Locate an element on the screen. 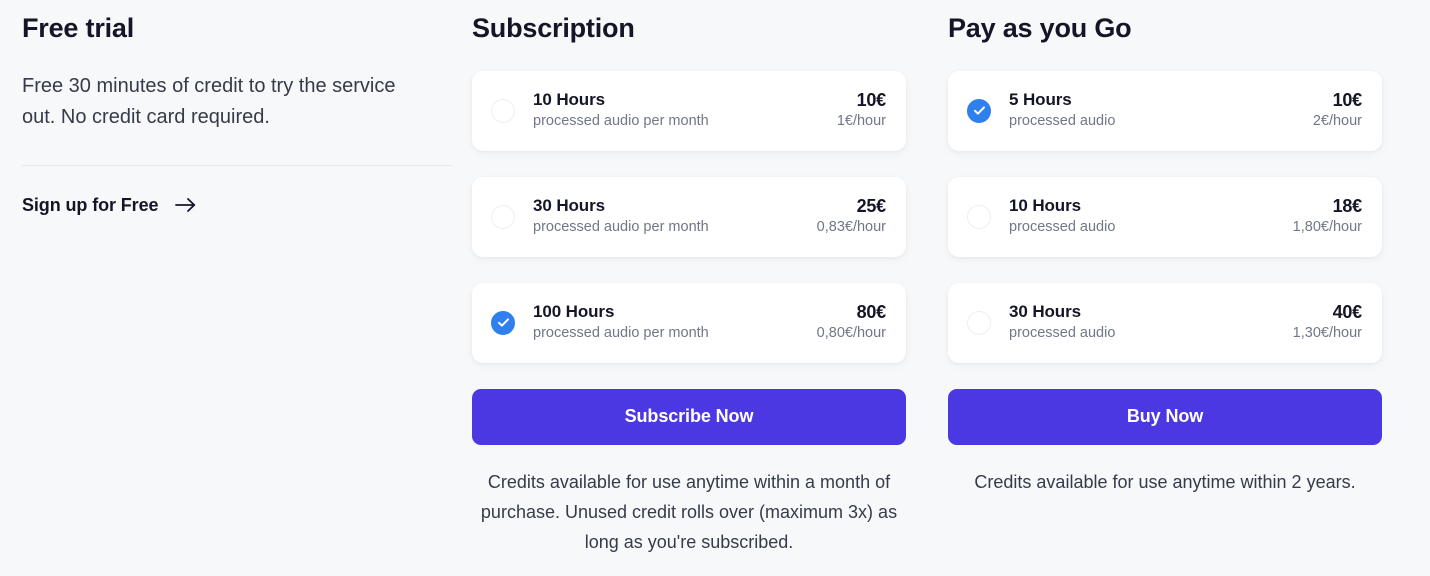 Image resolution: width=1430 pixels, height=576 pixels. sign-up-for-free-label: Sign up for Free is located at coordinates (90, 204).